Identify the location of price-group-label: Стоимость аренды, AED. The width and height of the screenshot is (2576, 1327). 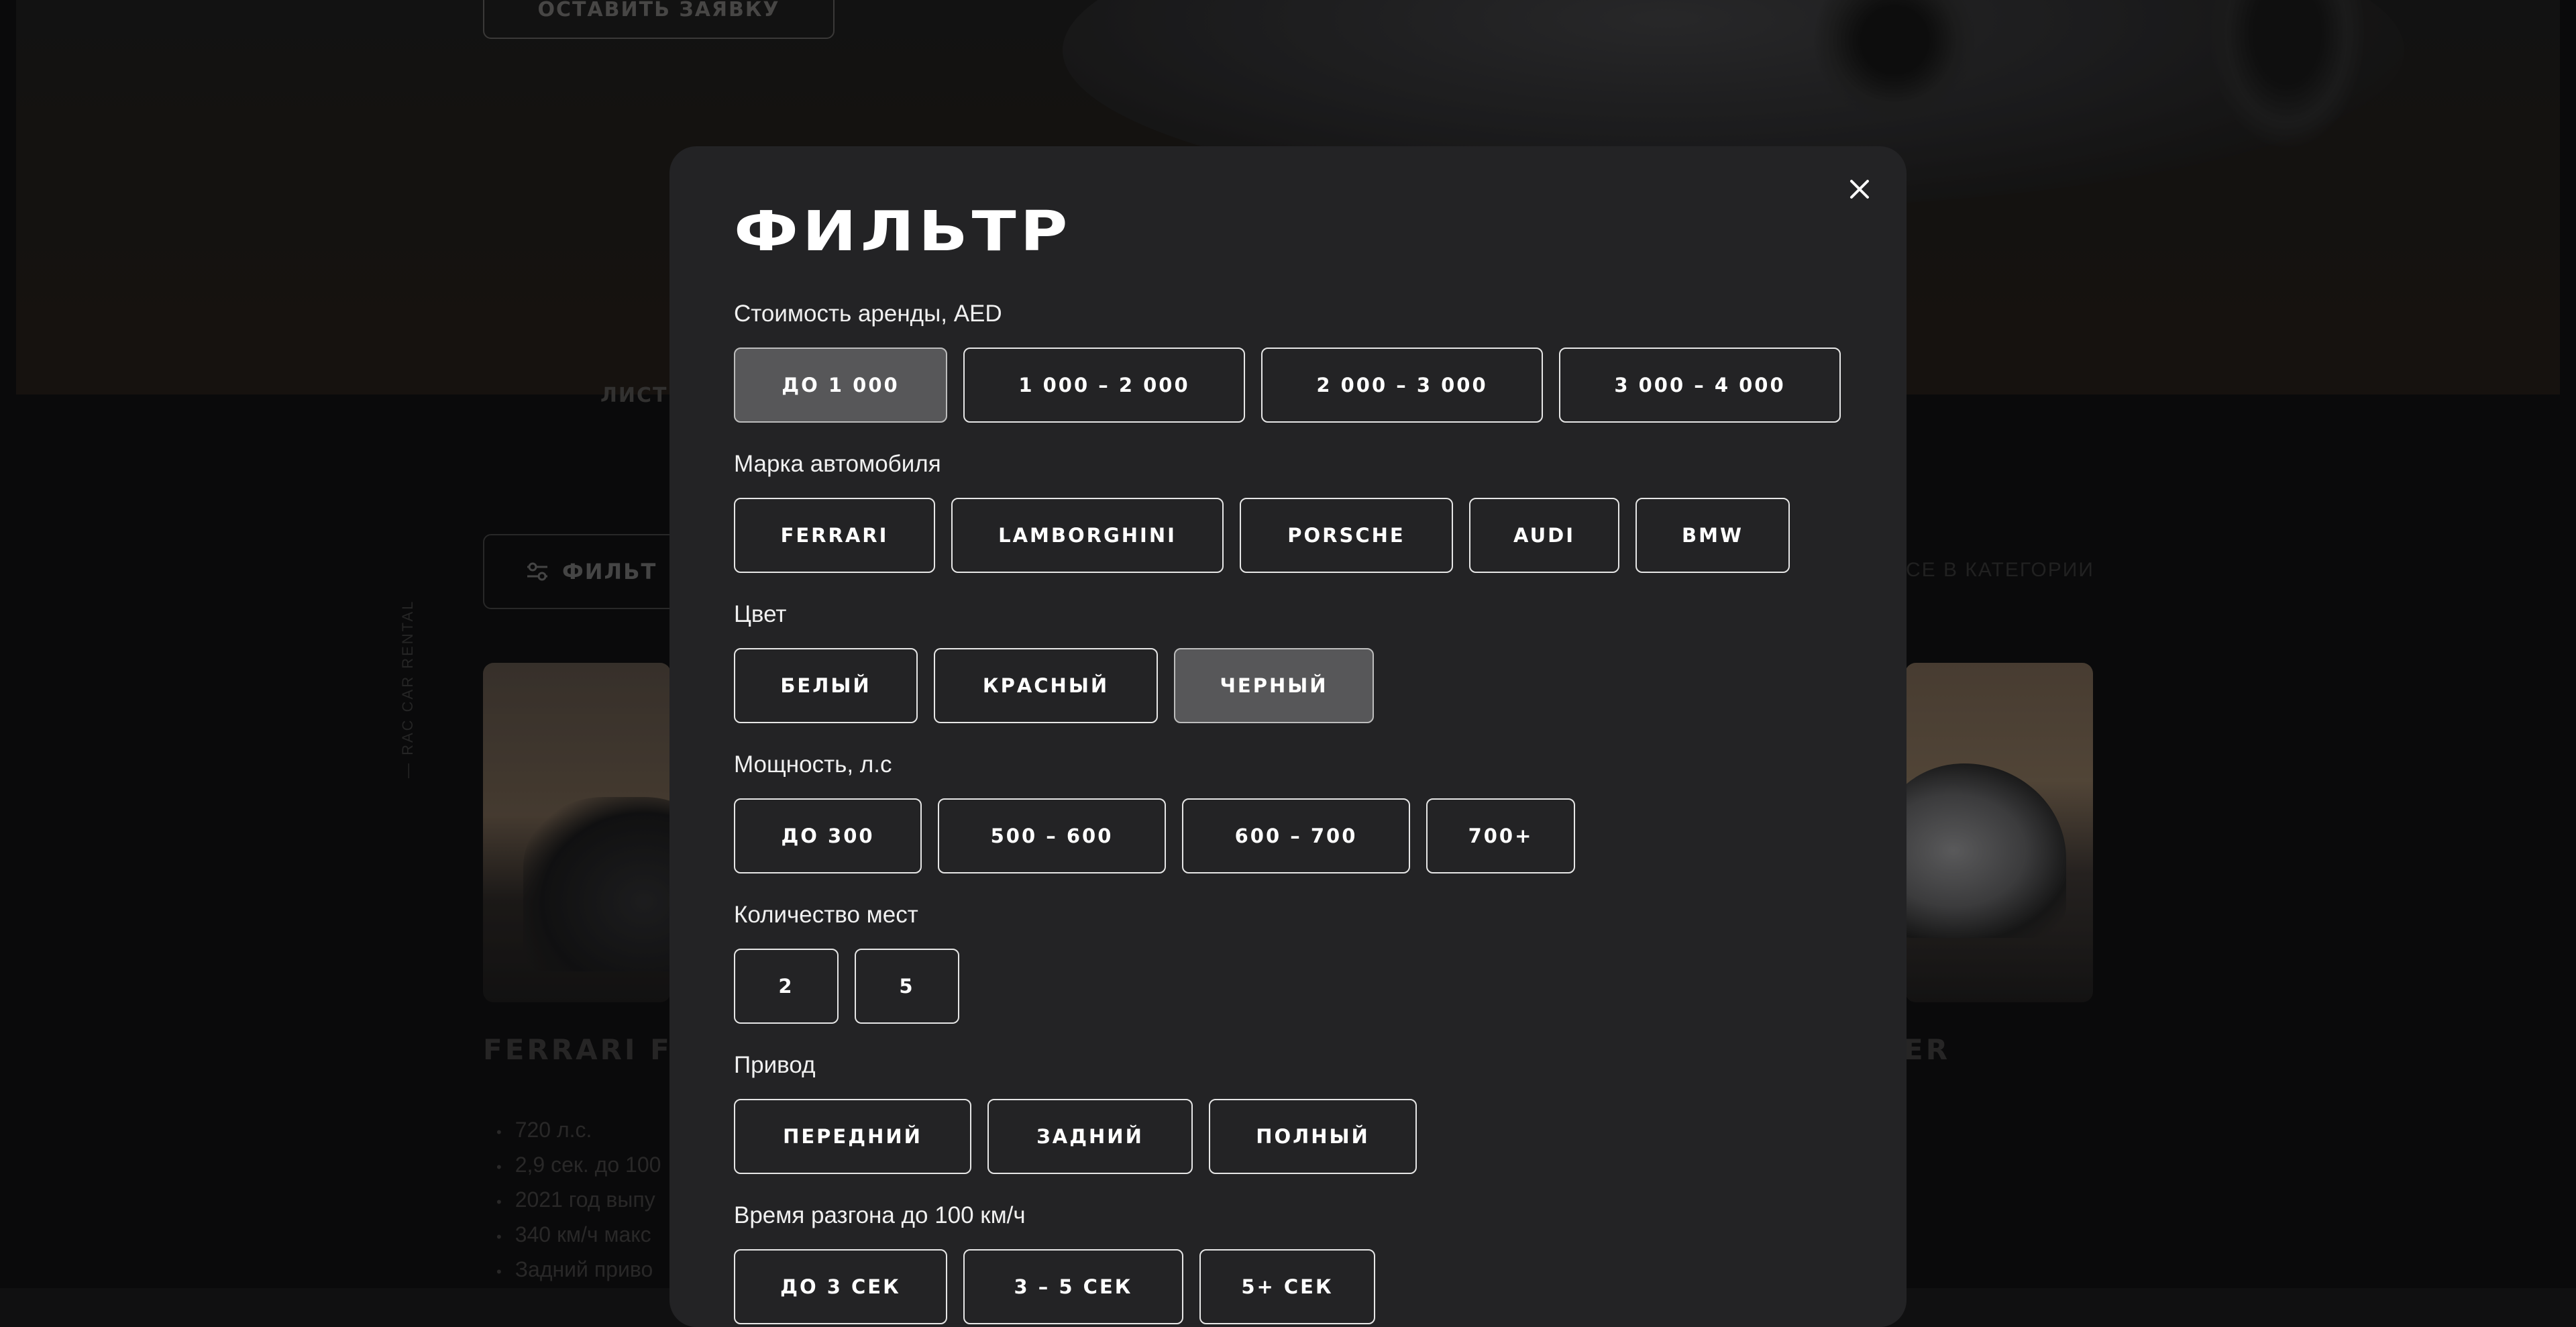
(868, 314).